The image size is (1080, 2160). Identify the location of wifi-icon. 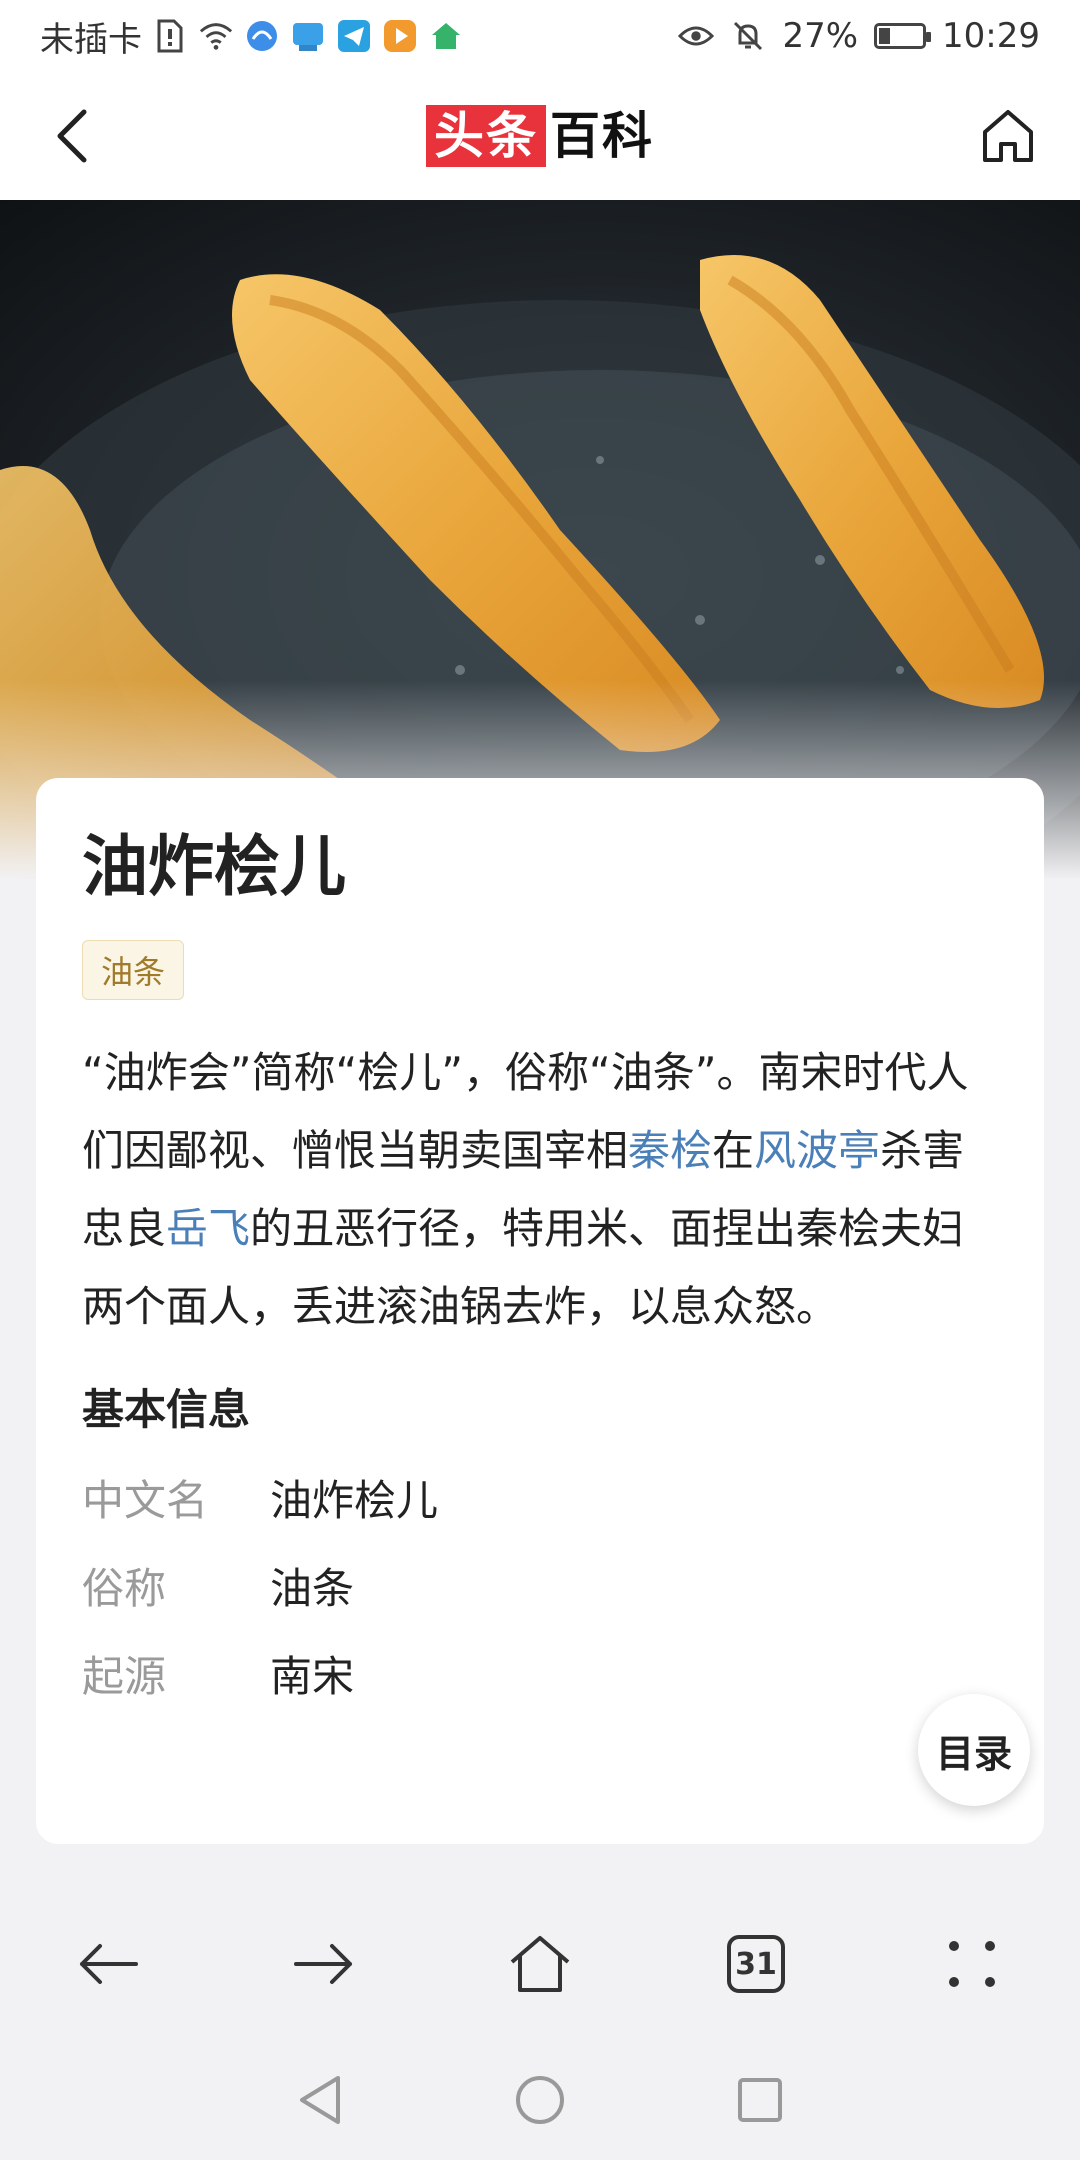
(216, 36).